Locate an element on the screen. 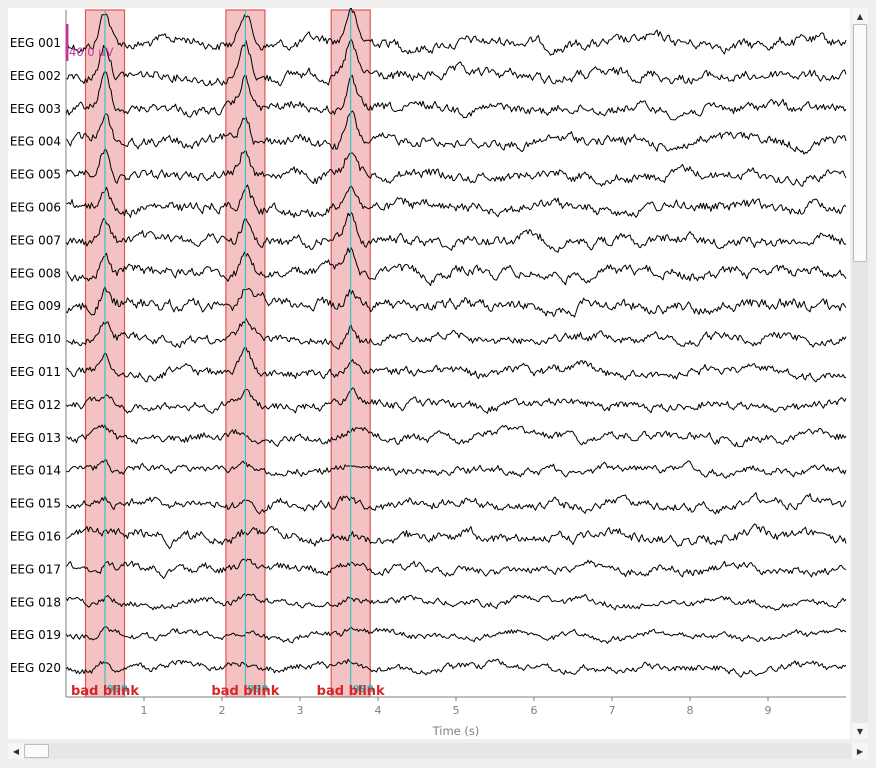 The height and width of the screenshot is (768, 876). channel-label: EEG 006 is located at coordinates (35, 208).